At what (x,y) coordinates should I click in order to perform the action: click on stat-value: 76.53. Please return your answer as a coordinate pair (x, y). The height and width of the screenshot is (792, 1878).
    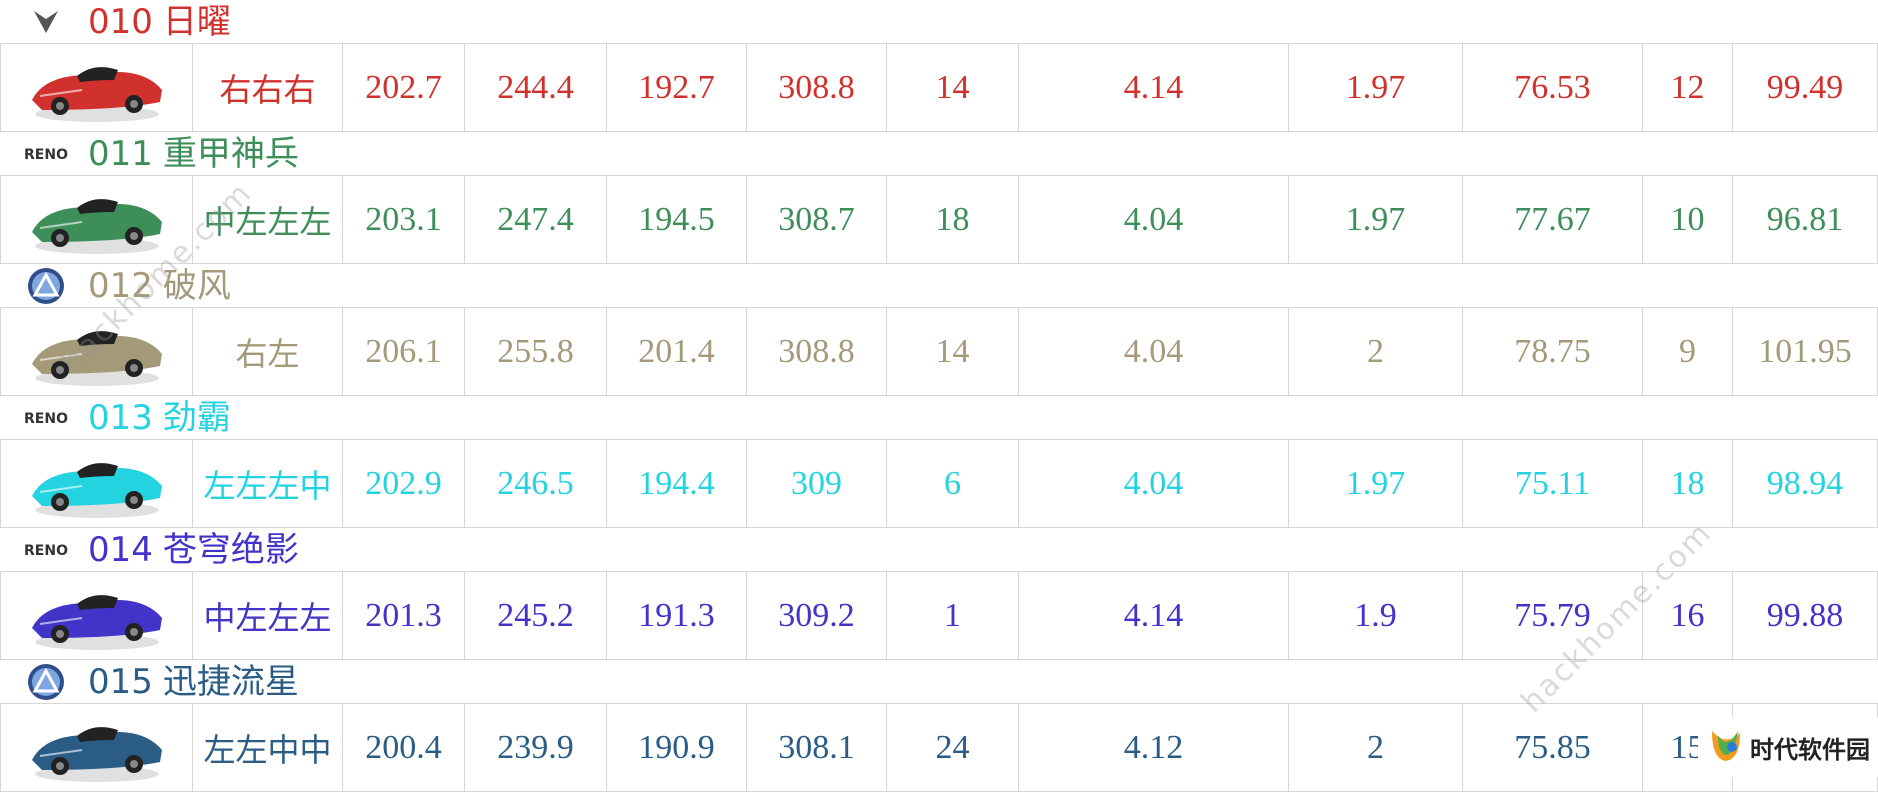
    Looking at the image, I should click on (1552, 87).